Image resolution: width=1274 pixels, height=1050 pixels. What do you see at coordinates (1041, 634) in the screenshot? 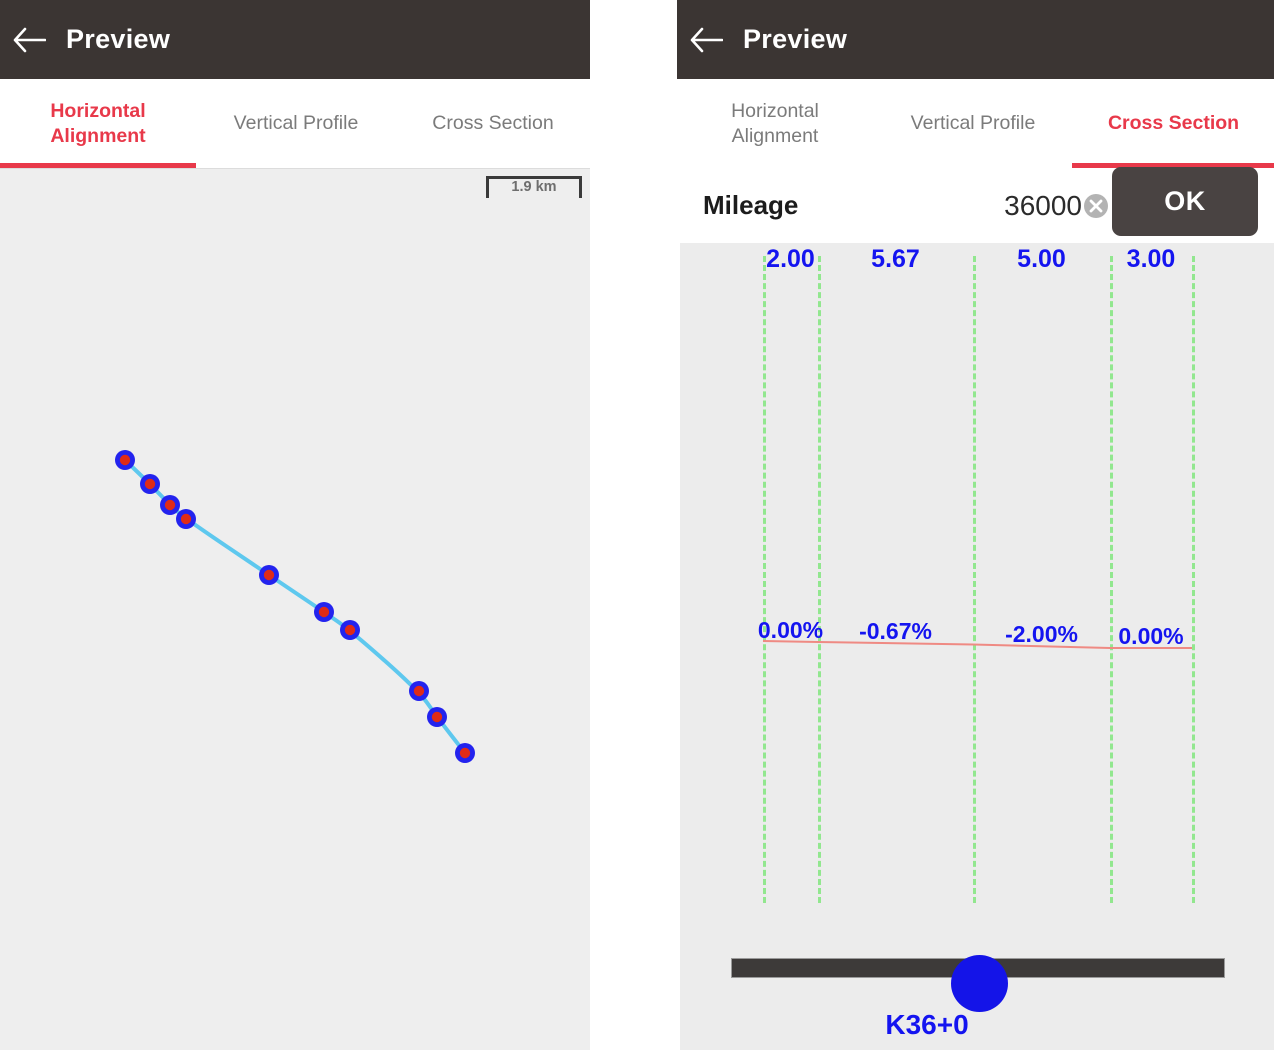
I see `slope-label-2: -2.00%` at bounding box center [1041, 634].